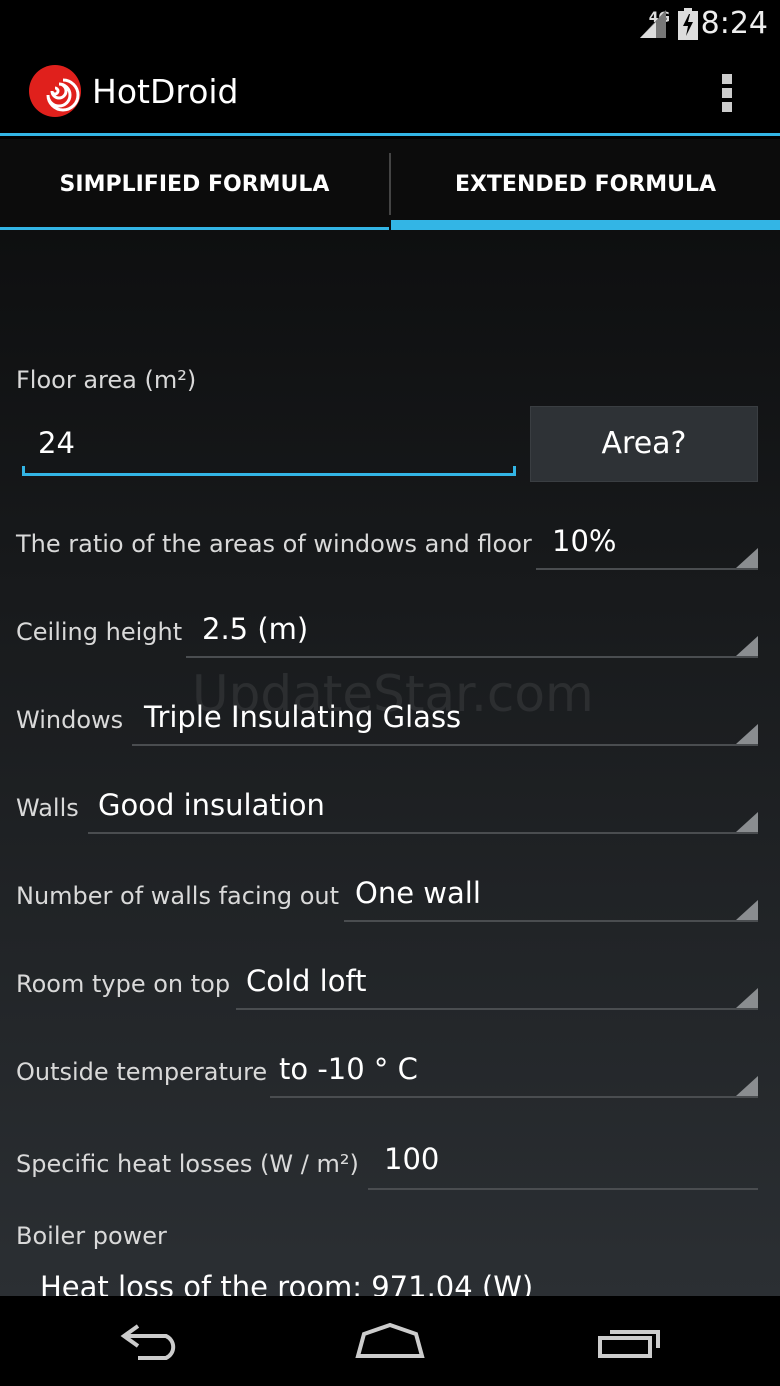 The image size is (780, 1386). I want to click on heat-losses-value: 100, so click(412, 1159).